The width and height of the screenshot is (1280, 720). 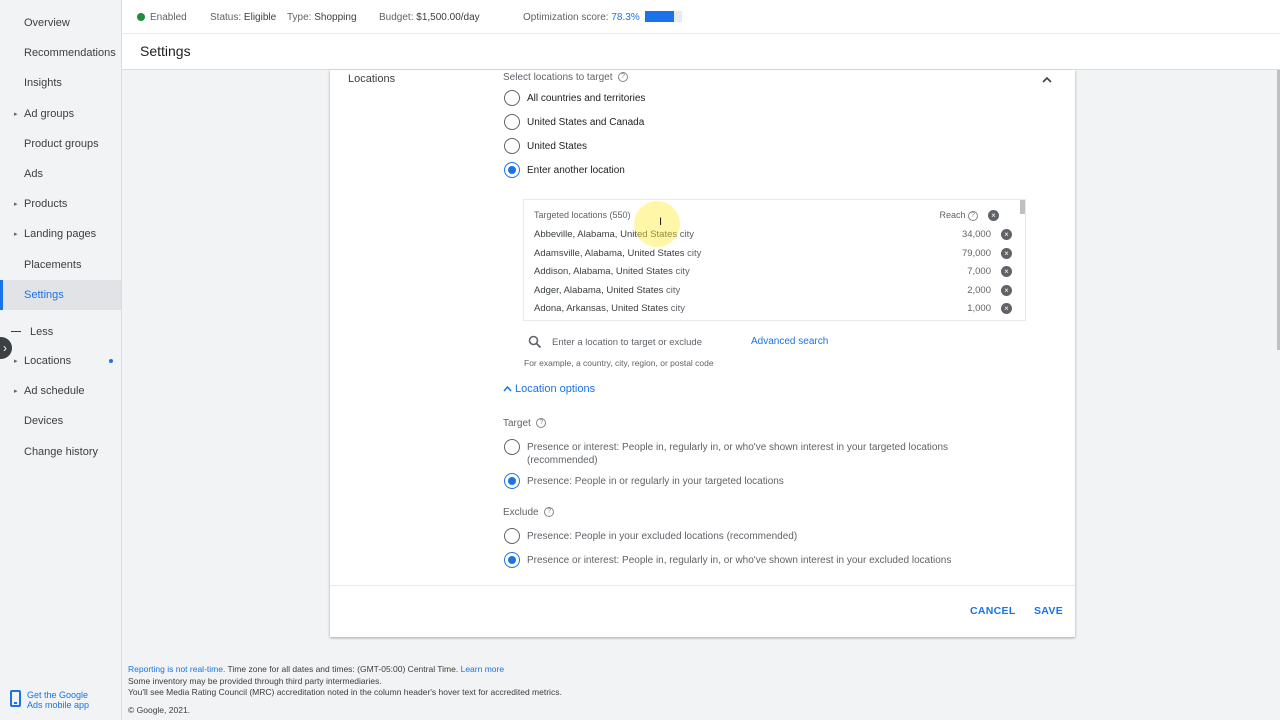 What do you see at coordinates (535, 342) in the screenshot?
I see `search-icon` at bounding box center [535, 342].